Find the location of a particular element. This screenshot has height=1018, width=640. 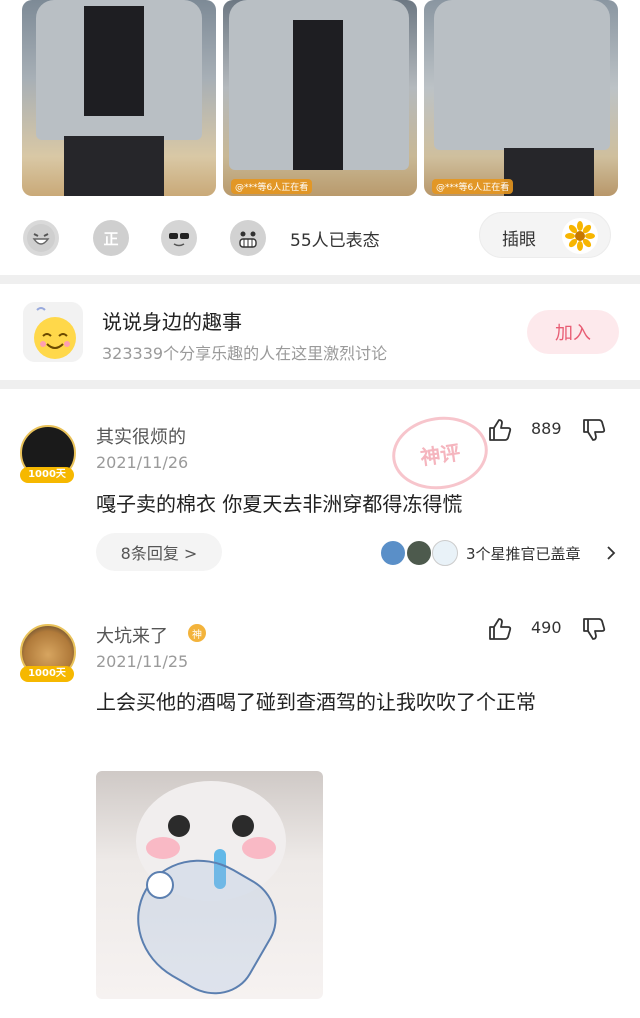

smiley-icon is located at coordinates (53, 332).